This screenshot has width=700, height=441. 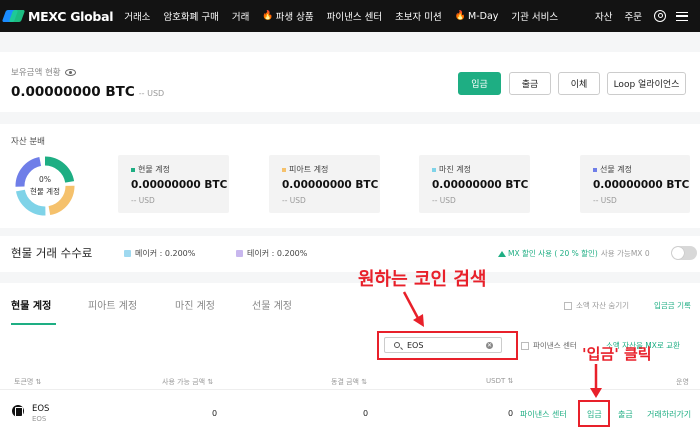 I want to click on distribution-label: 자산 분배, so click(x=28, y=142).